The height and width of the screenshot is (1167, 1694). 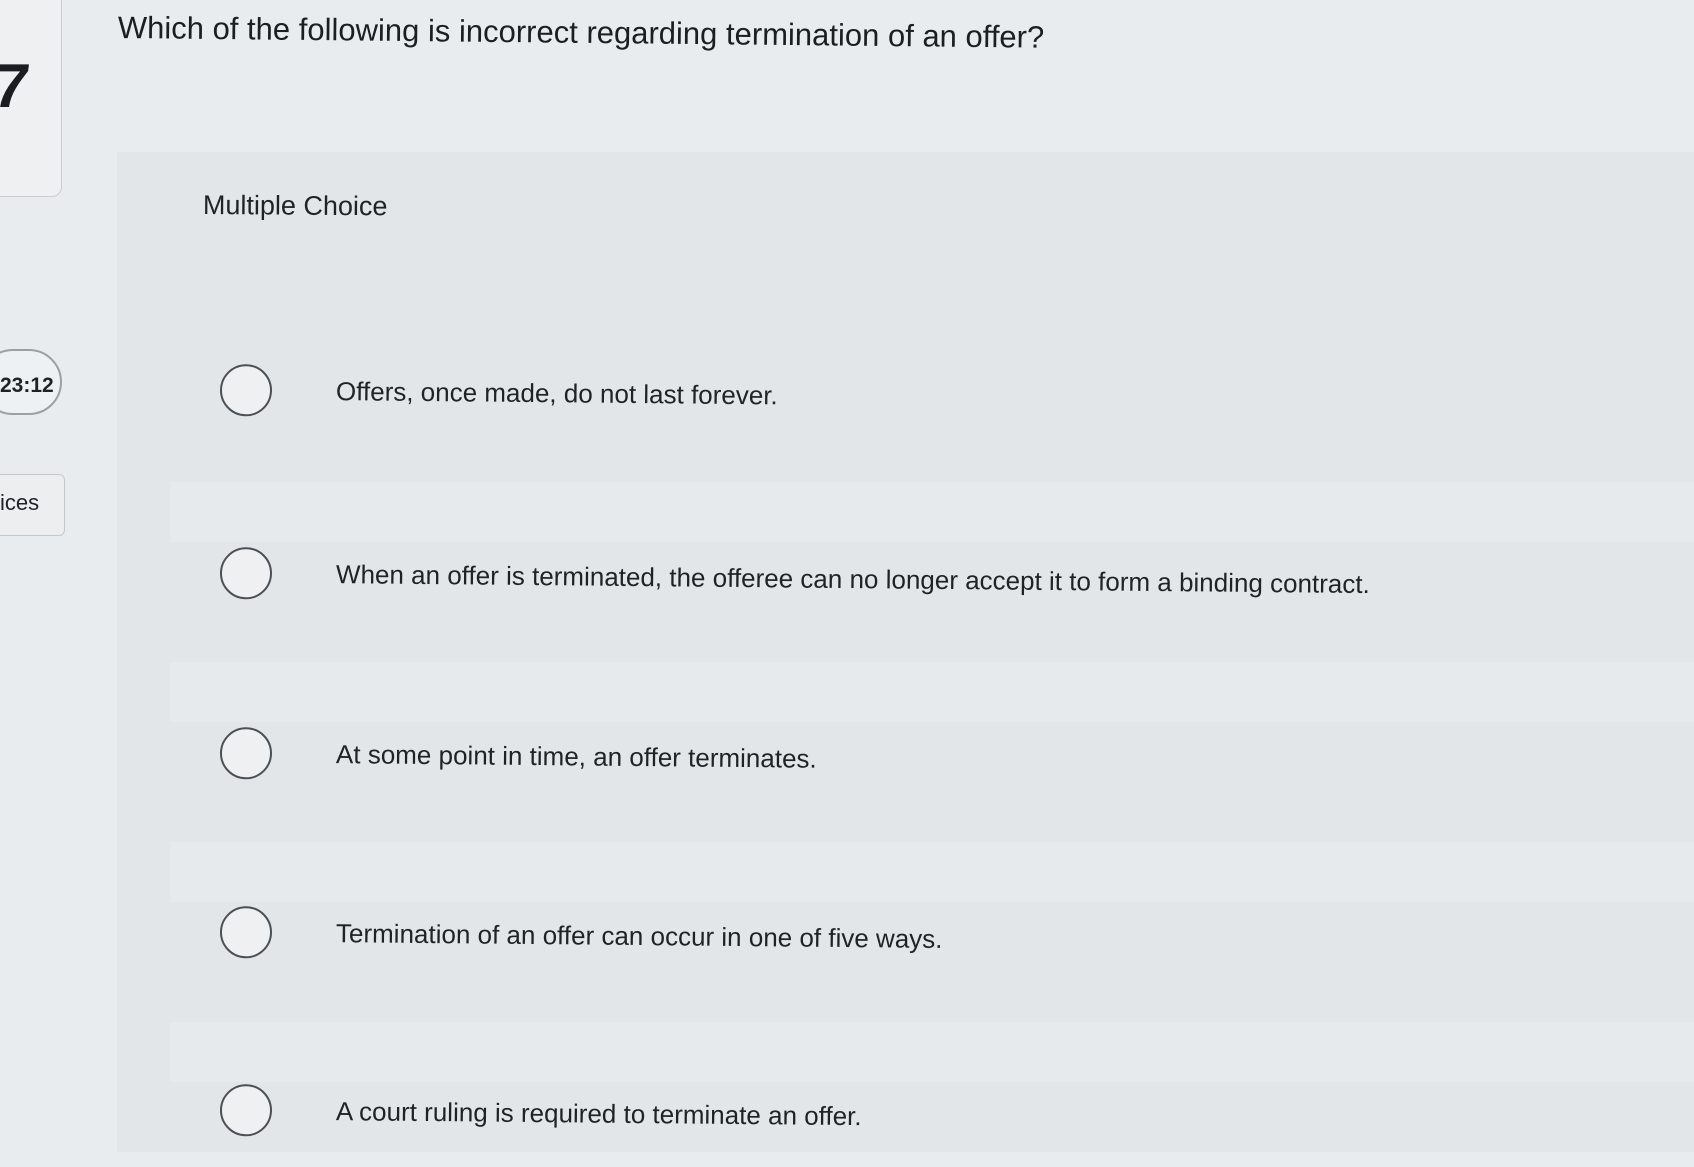 I want to click on answer-choice-text: Offers, once made, do not last forever., so click(x=556, y=392).